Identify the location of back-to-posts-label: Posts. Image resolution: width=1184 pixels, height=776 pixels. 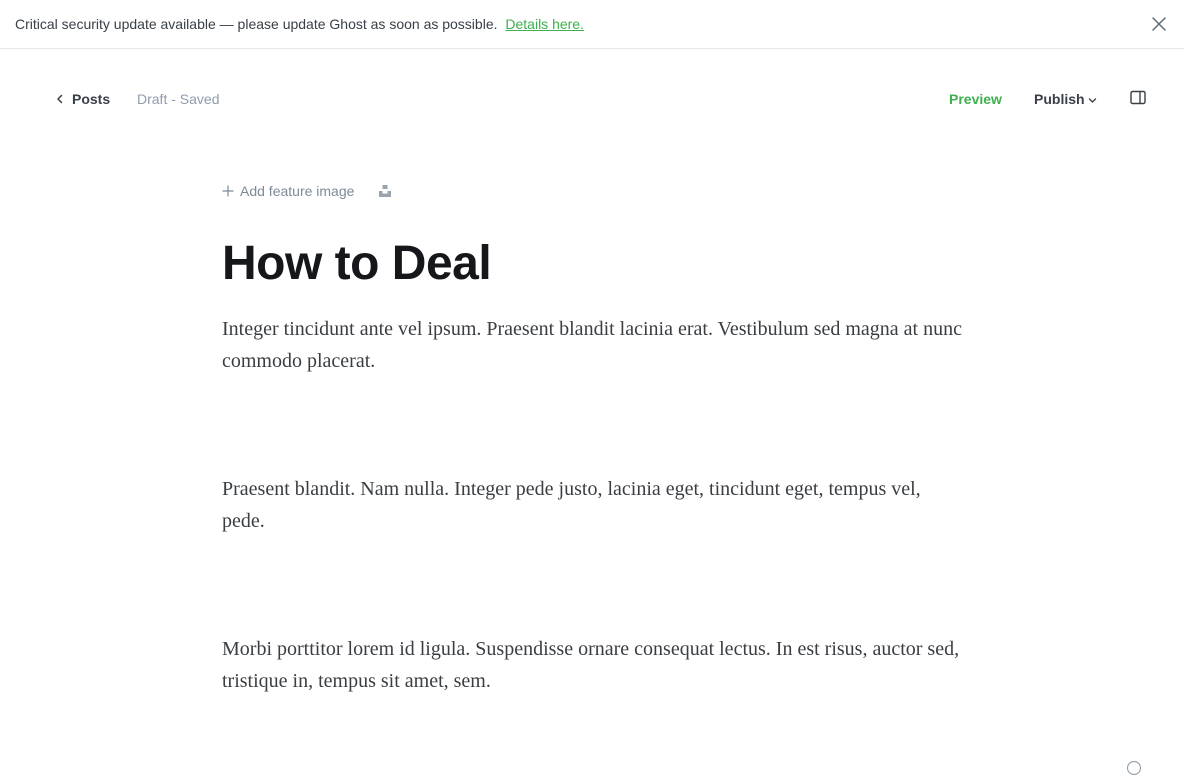
(91, 99).